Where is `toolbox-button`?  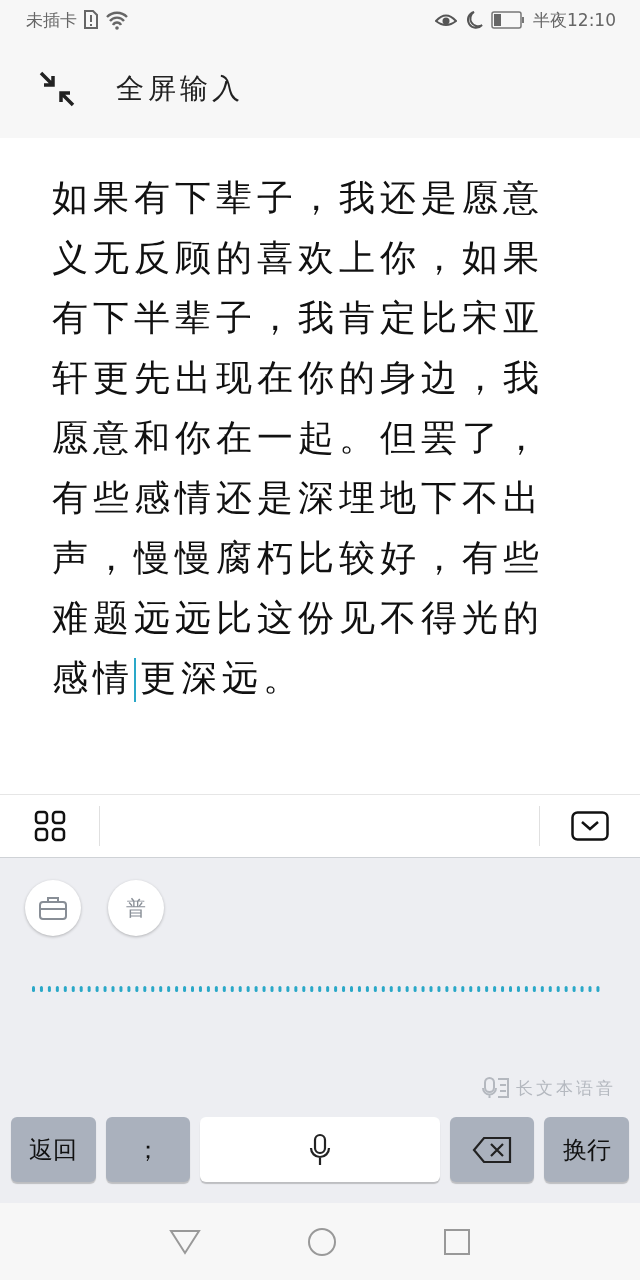
toolbox-button is located at coordinates (53, 908).